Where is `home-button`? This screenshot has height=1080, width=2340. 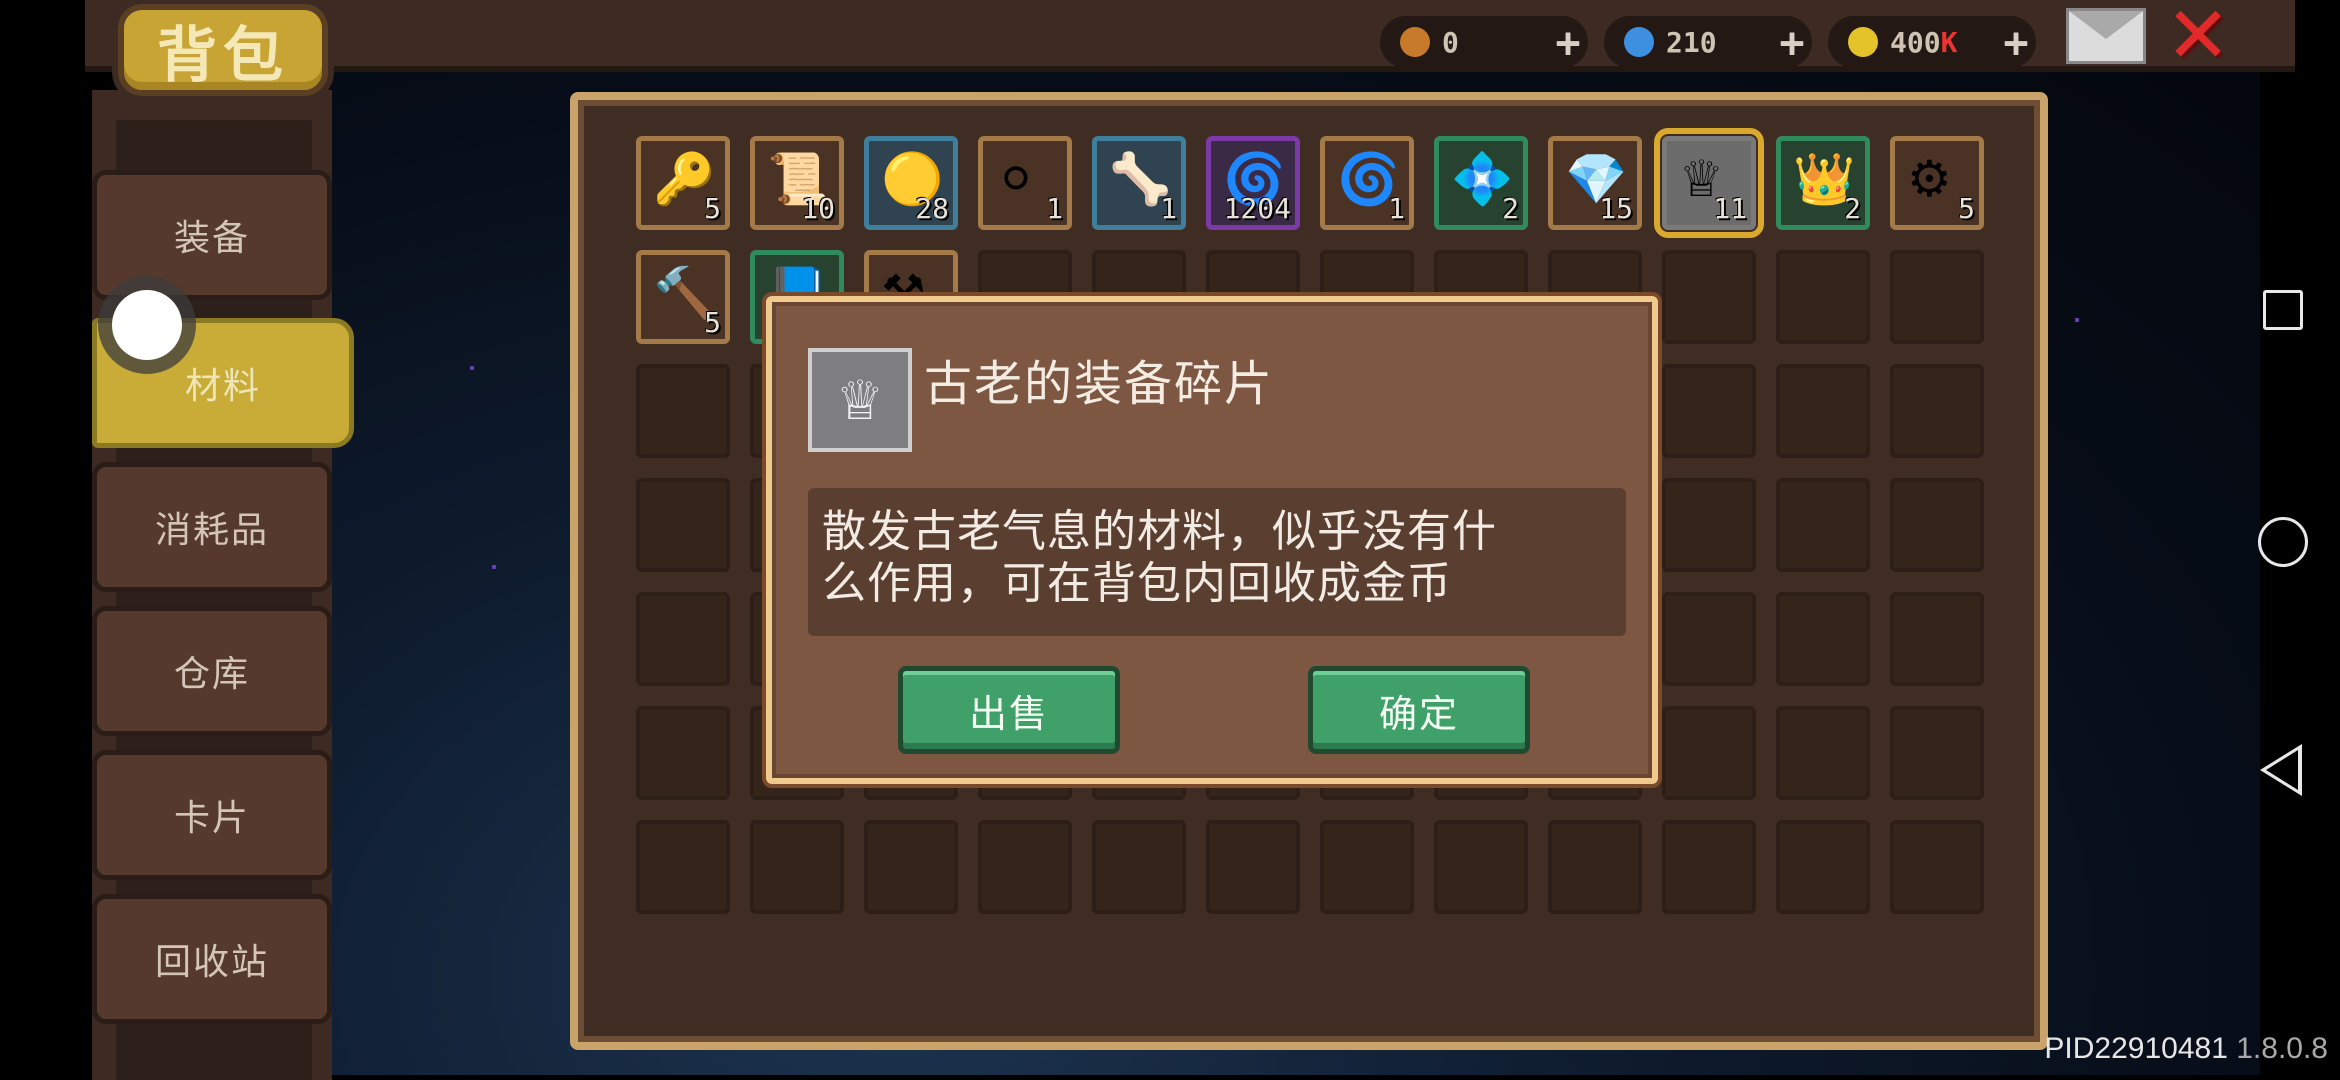
home-button is located at coordinates (2283, 542).